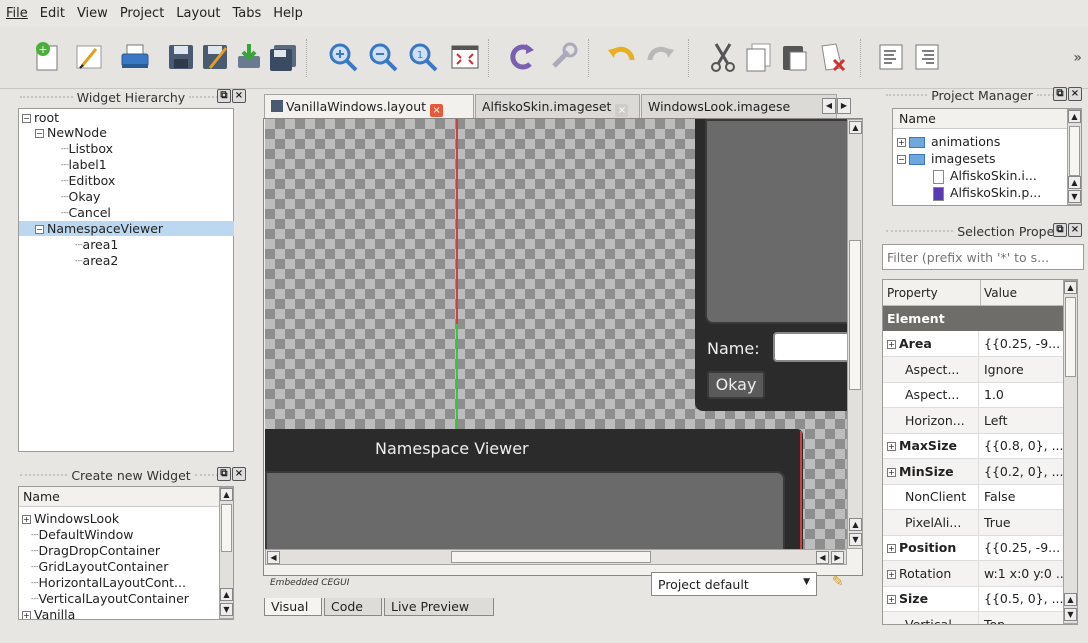  I want to click on import-icon, so click(249, 57).